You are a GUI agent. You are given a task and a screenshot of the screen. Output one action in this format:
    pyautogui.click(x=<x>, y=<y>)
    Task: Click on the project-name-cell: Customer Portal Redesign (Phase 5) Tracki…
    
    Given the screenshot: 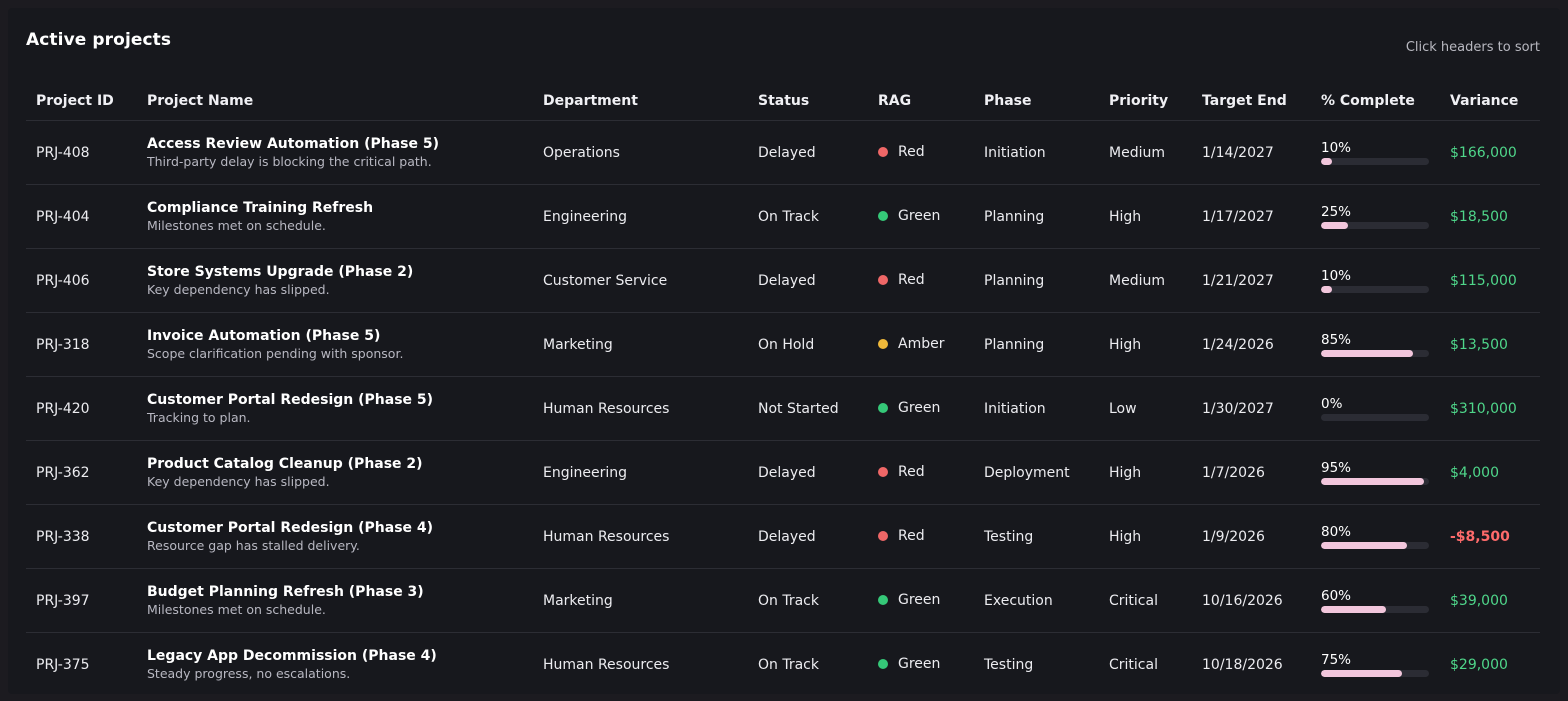 What is the action you would take?
    pyautogui.click(x=335, y=408)
    